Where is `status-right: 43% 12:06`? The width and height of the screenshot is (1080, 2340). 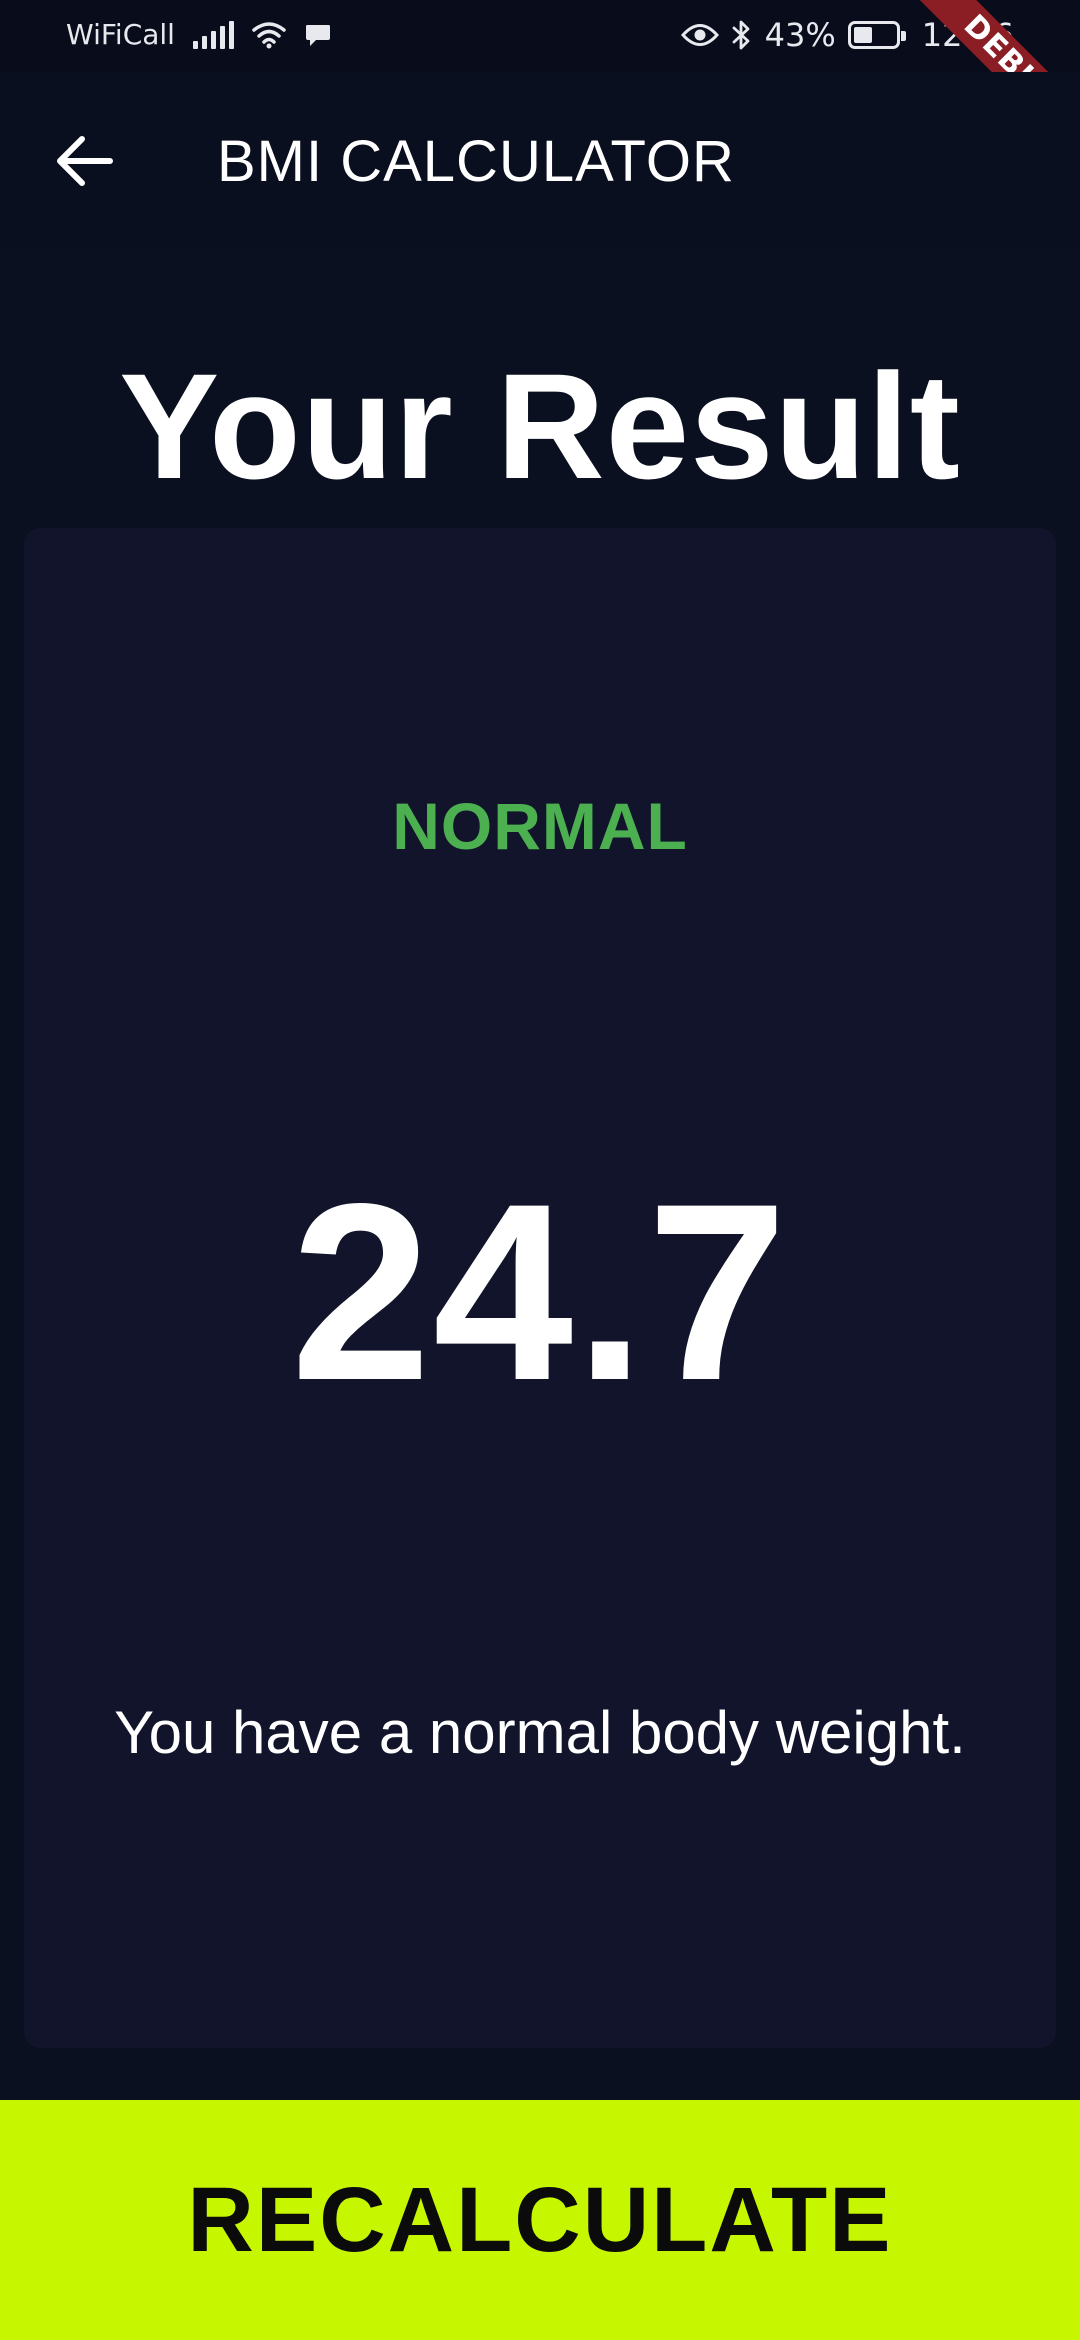 status-right: 43% 12:06 is located at coordinates (847, 35).